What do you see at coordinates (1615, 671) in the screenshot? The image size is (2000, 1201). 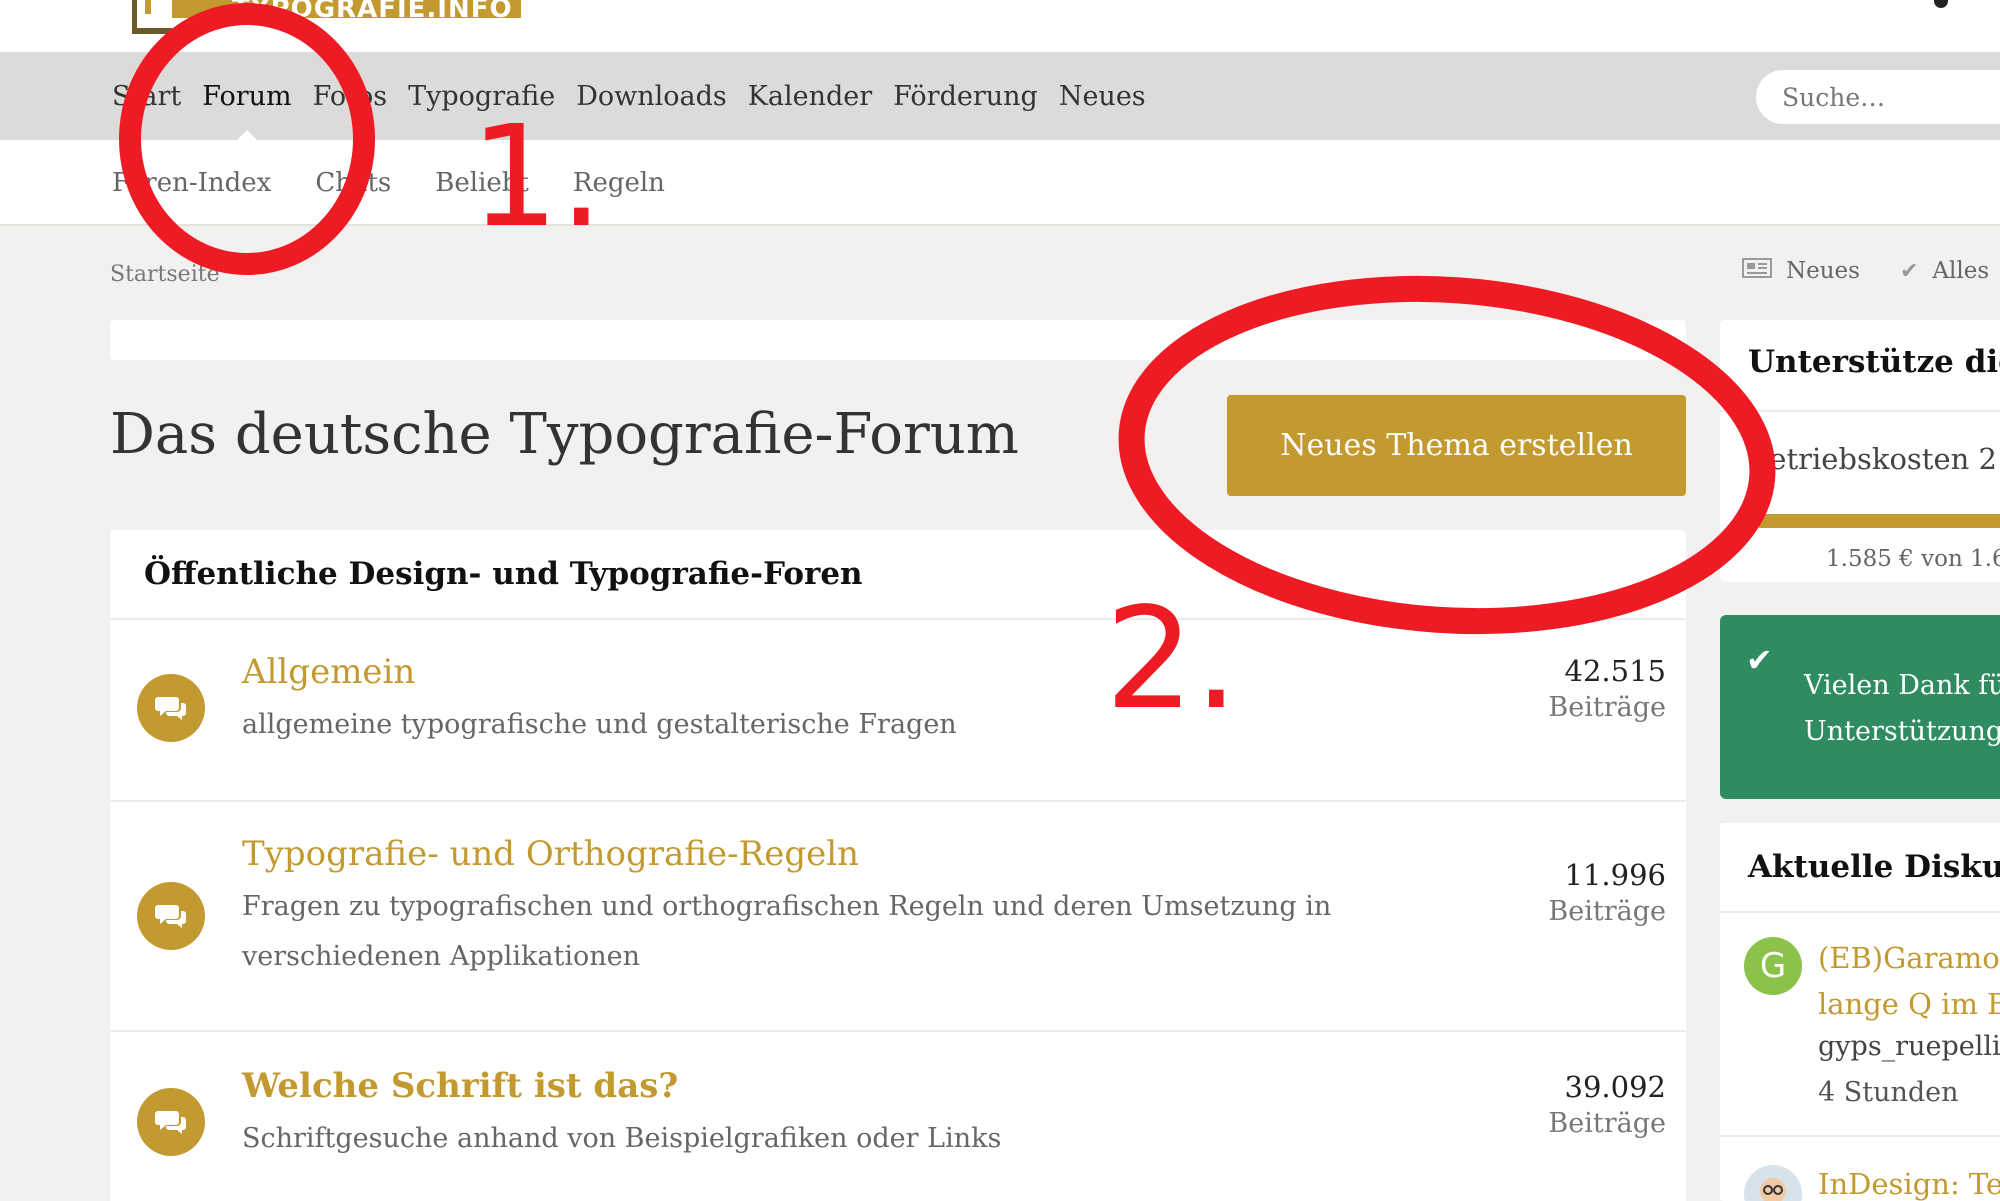 I see `post-count: 42.515` at bounding box center [1615, 671].